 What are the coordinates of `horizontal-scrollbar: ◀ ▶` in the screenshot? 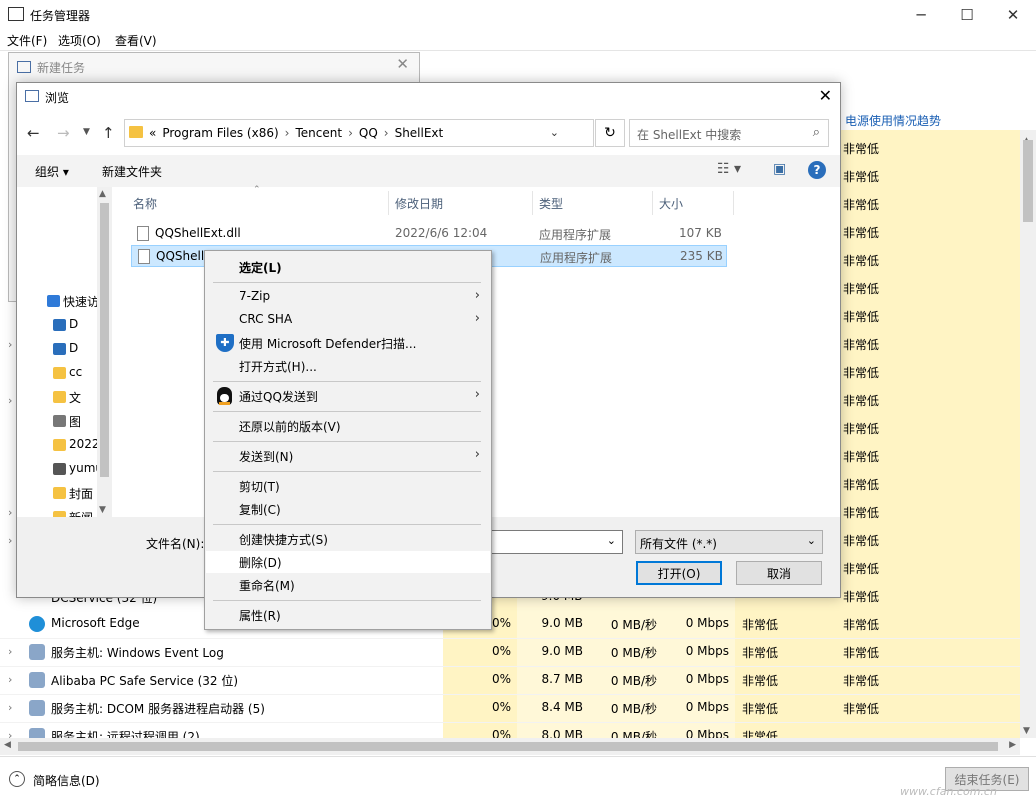 It's located at (510, 746).